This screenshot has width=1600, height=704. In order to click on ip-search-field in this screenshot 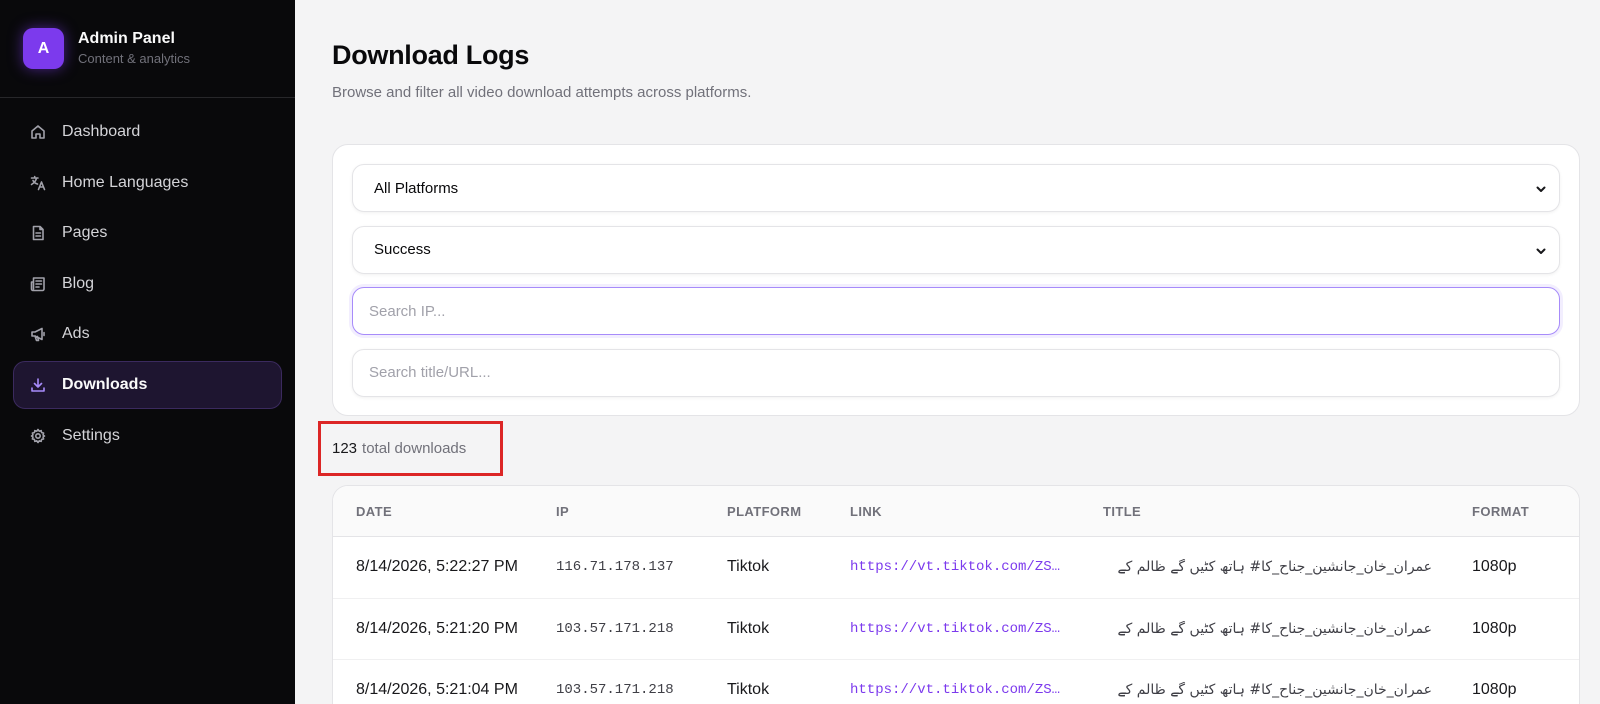, I will do `click(956, 311)`.